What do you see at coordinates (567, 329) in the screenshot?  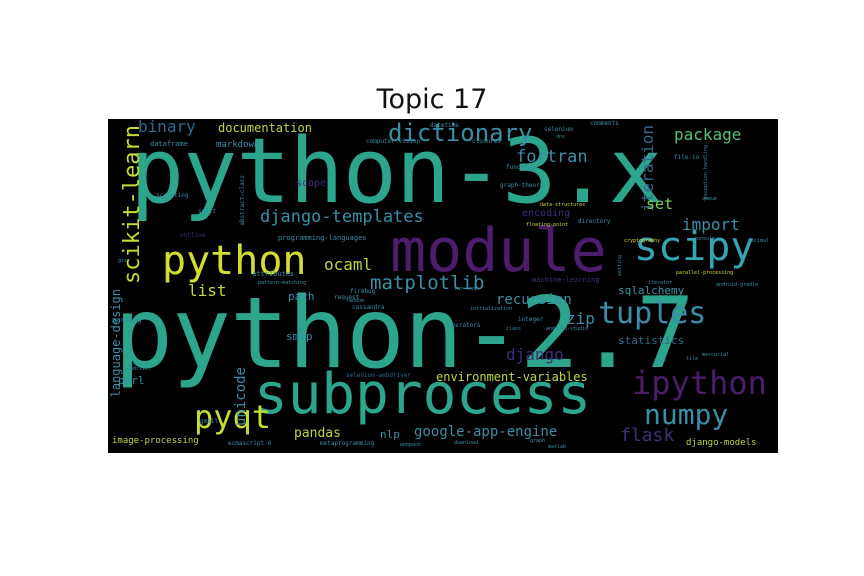 I see `word-android-studio: android-studio` at bounding box center [567, 329].